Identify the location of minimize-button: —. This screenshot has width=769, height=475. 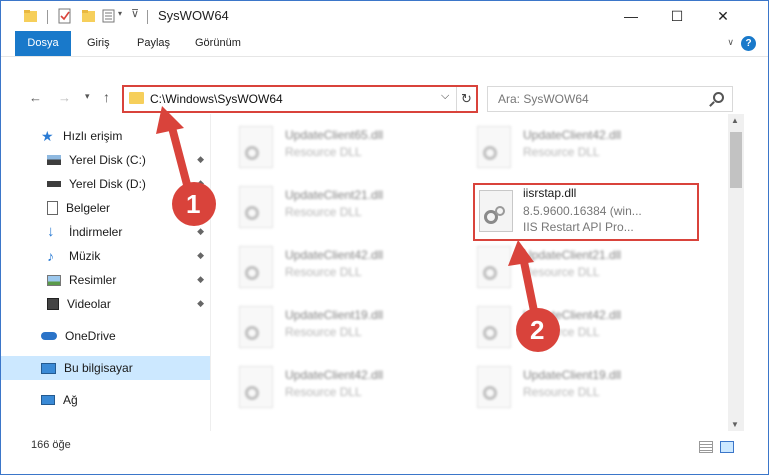
(631, 16).